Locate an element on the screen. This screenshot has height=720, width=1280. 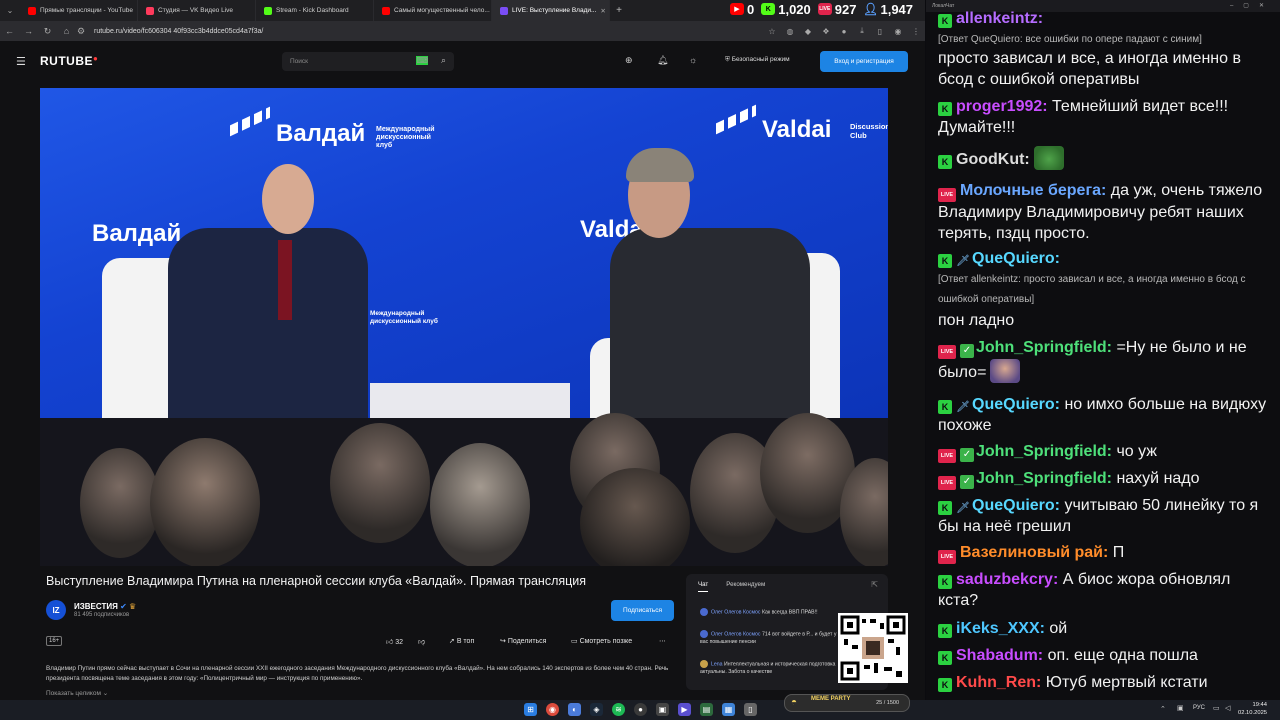
tray-chevron-icon: ⌃ is located at coordinates (1163, 709).